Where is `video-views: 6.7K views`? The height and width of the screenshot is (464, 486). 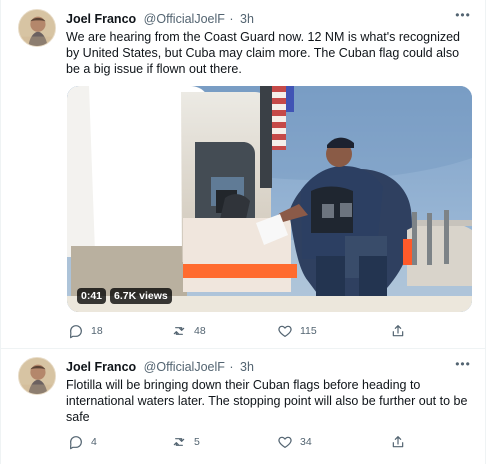 video-views: 6.7K views is located at coordinates (141, 296).